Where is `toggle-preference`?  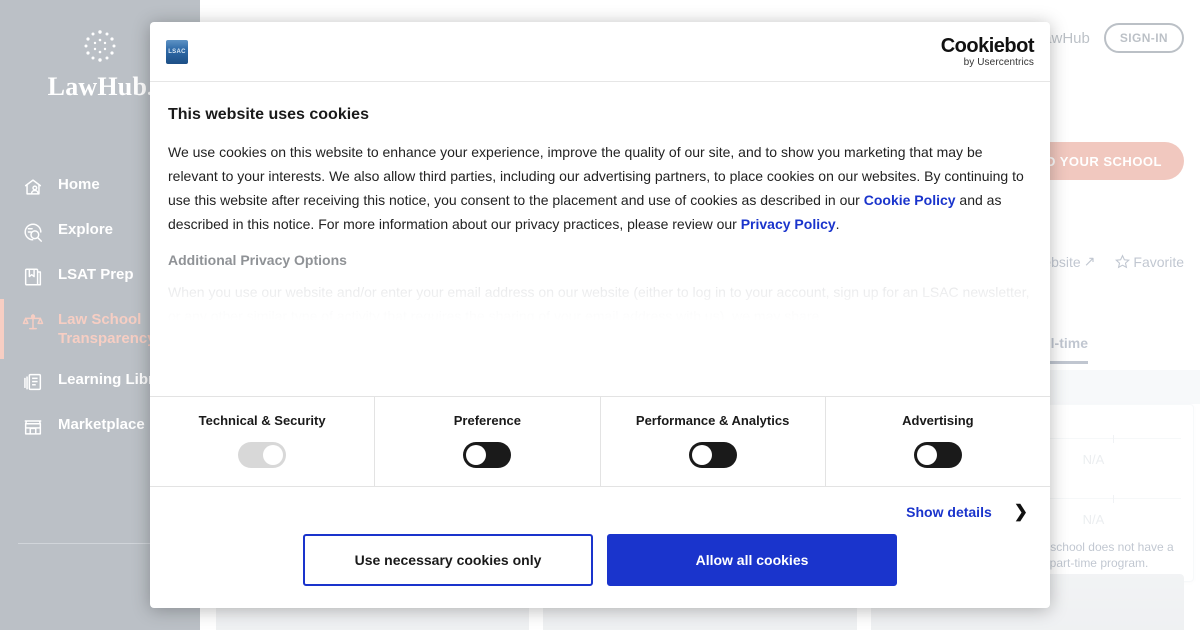 toggle-preference is located at coordinates (487, 455).